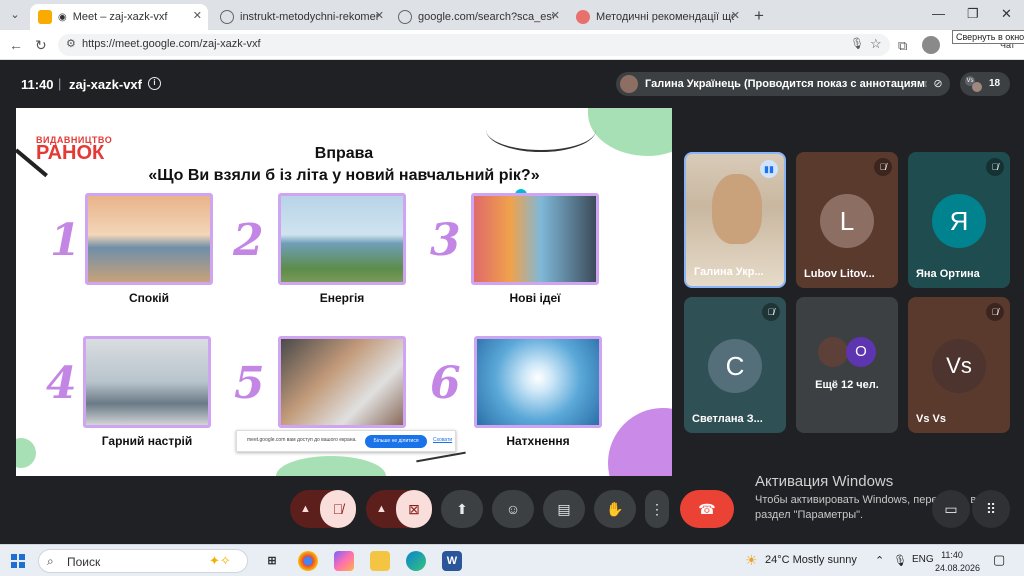  I want to click on hide-link: Сховати, so click(442, 440).